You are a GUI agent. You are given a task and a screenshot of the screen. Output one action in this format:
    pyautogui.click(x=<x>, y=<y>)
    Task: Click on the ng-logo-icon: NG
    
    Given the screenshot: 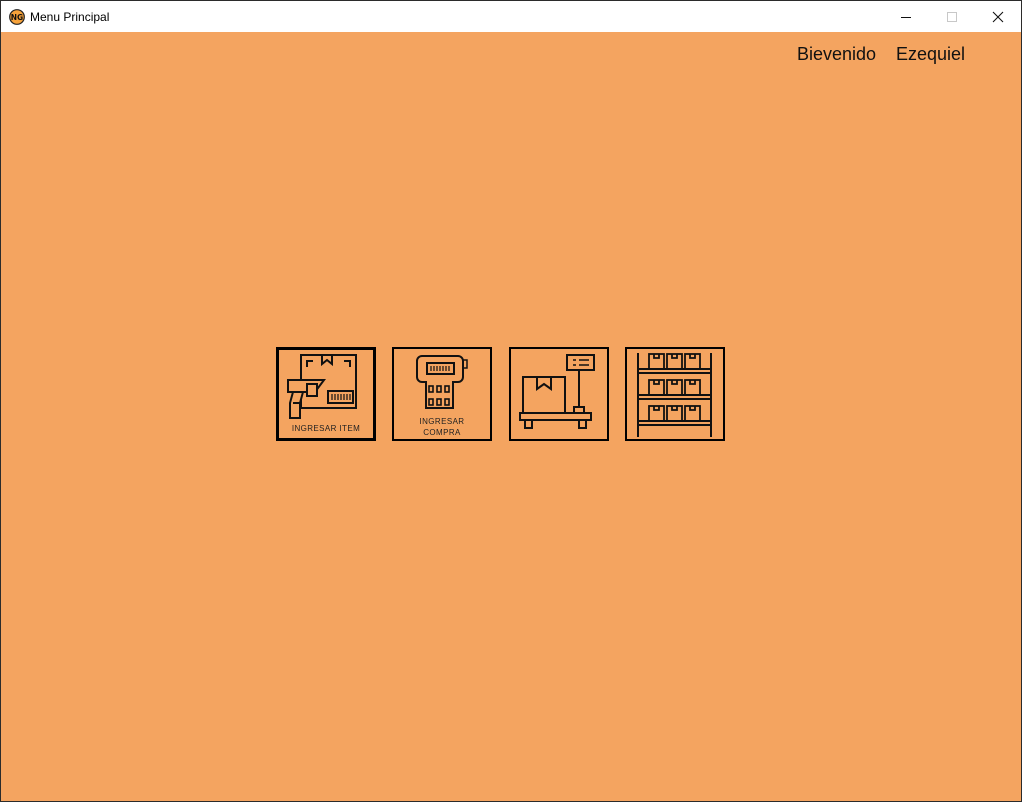 What is the action you would take?
    pyautogui.click(x=17, y=17)
    